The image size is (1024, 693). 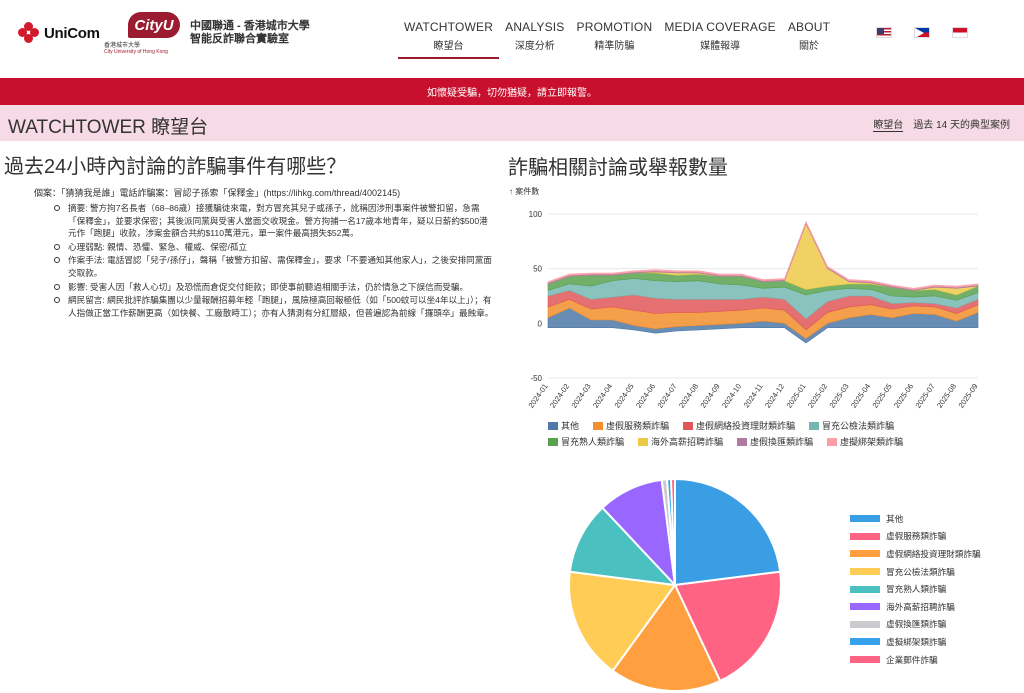 I want to click on pie-legend-label: 冒充熟人類詐騙, so click(x=916, y=589).